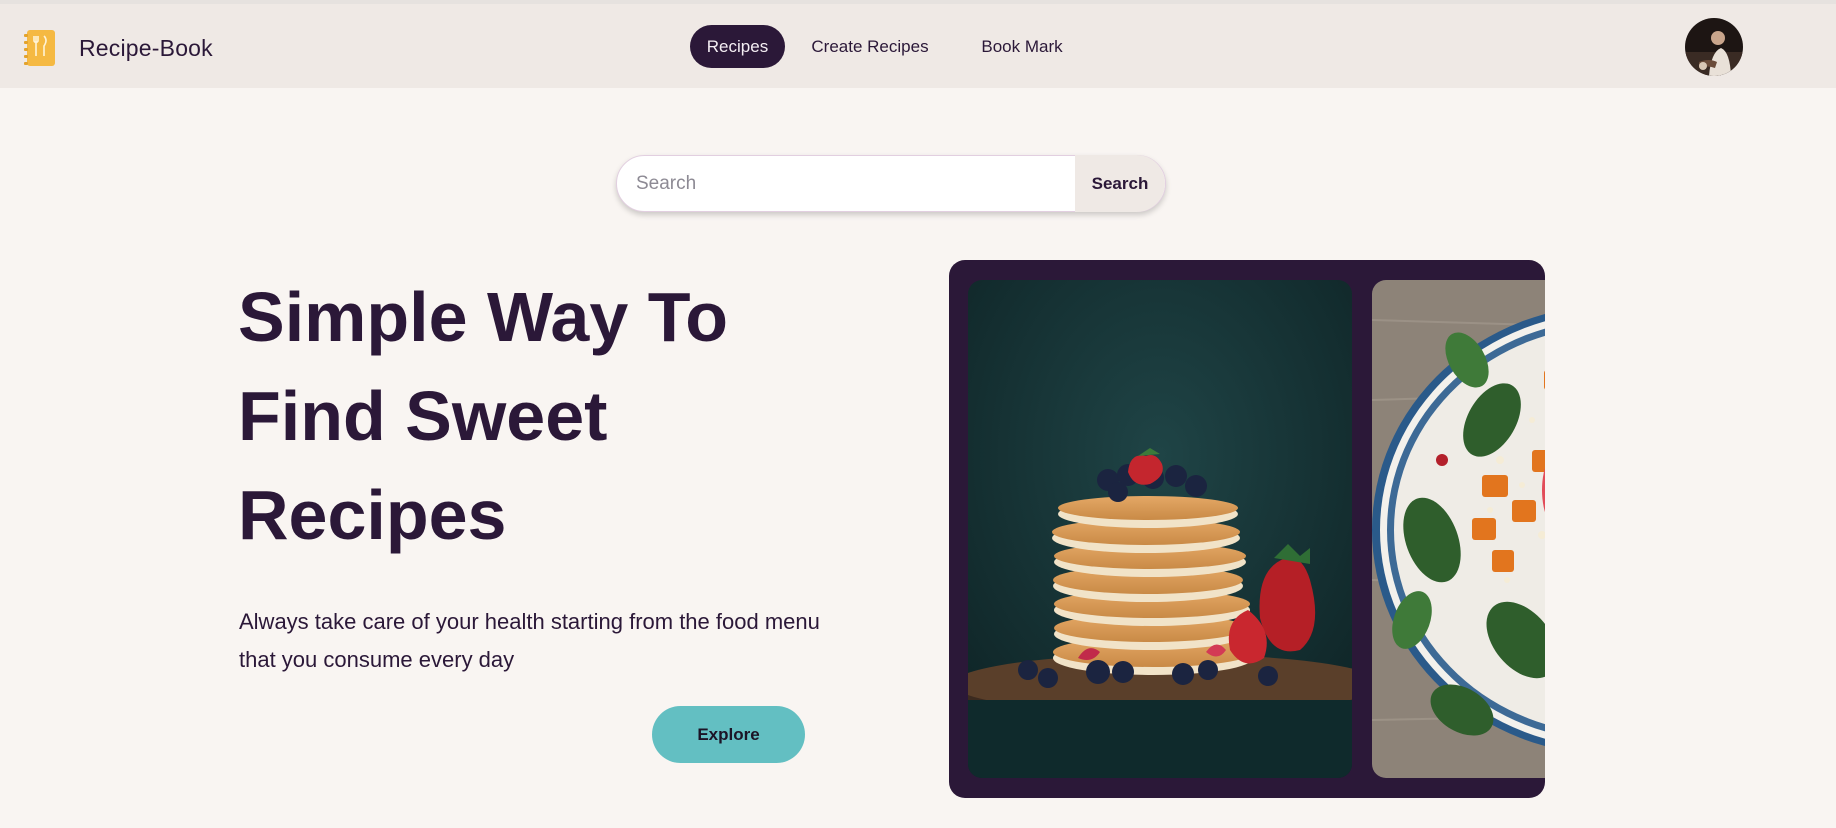  What do you see at coordinates (1022, 46) in the screenshot?
I see `nav-item-book-mark: Book Mark` at bounding box center [1022, 46].